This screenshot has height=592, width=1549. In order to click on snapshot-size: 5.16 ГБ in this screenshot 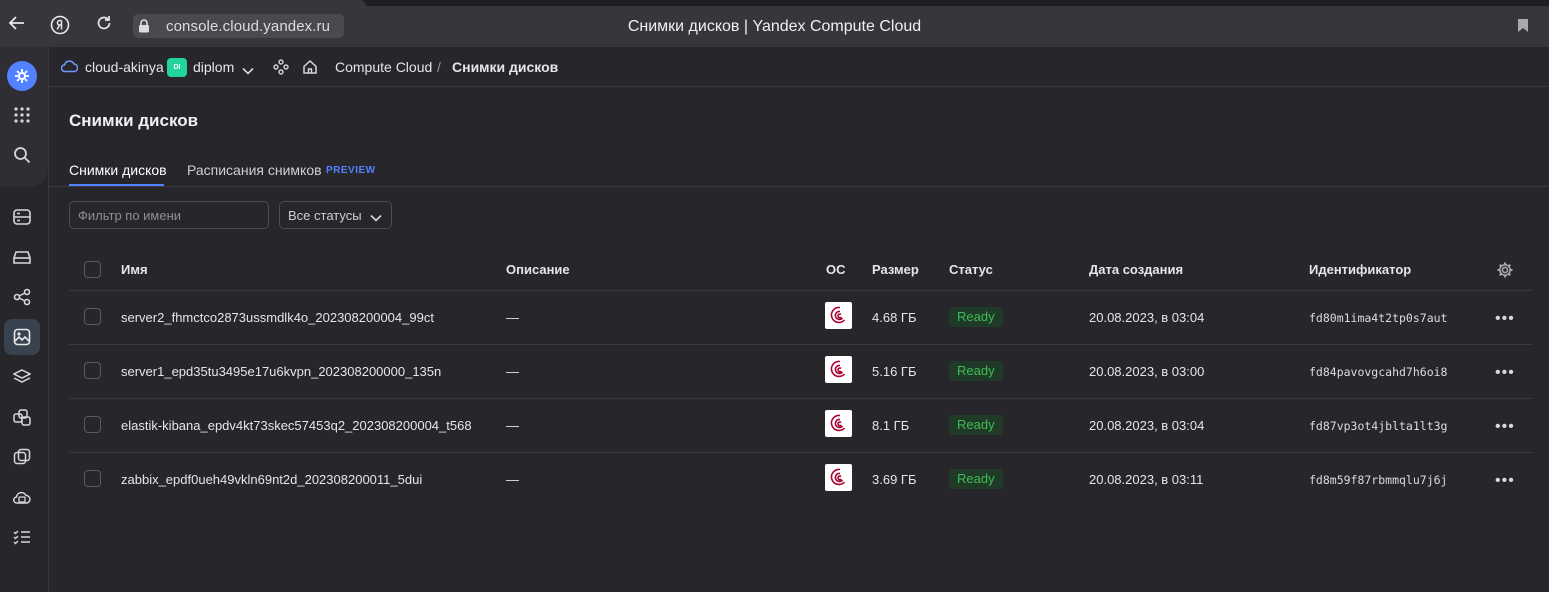, I will do `click(894, 371)`.